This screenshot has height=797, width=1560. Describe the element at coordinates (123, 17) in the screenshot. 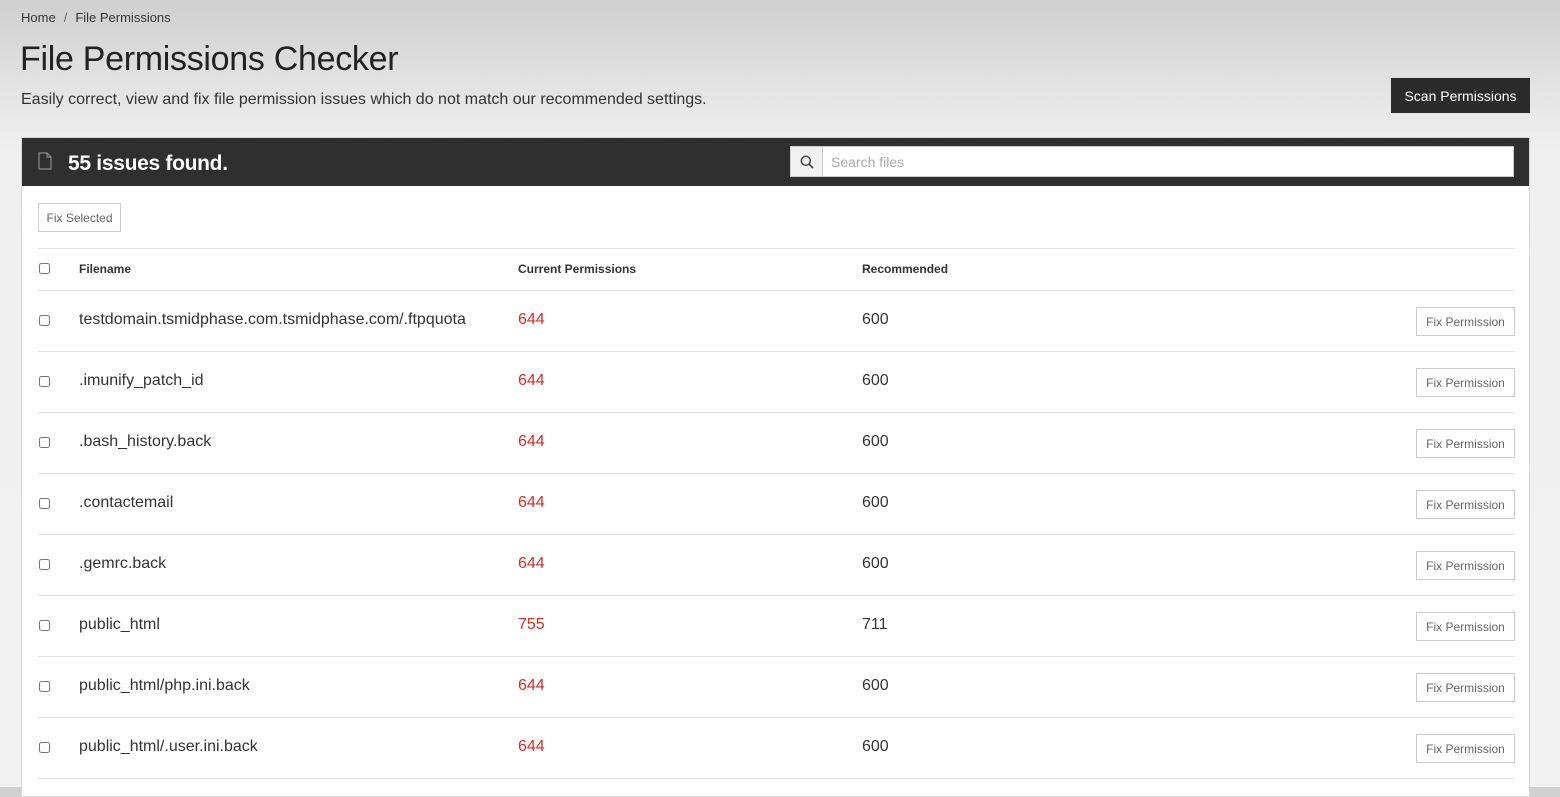

I see `breadcrumb-current: File Permissions` at that location.